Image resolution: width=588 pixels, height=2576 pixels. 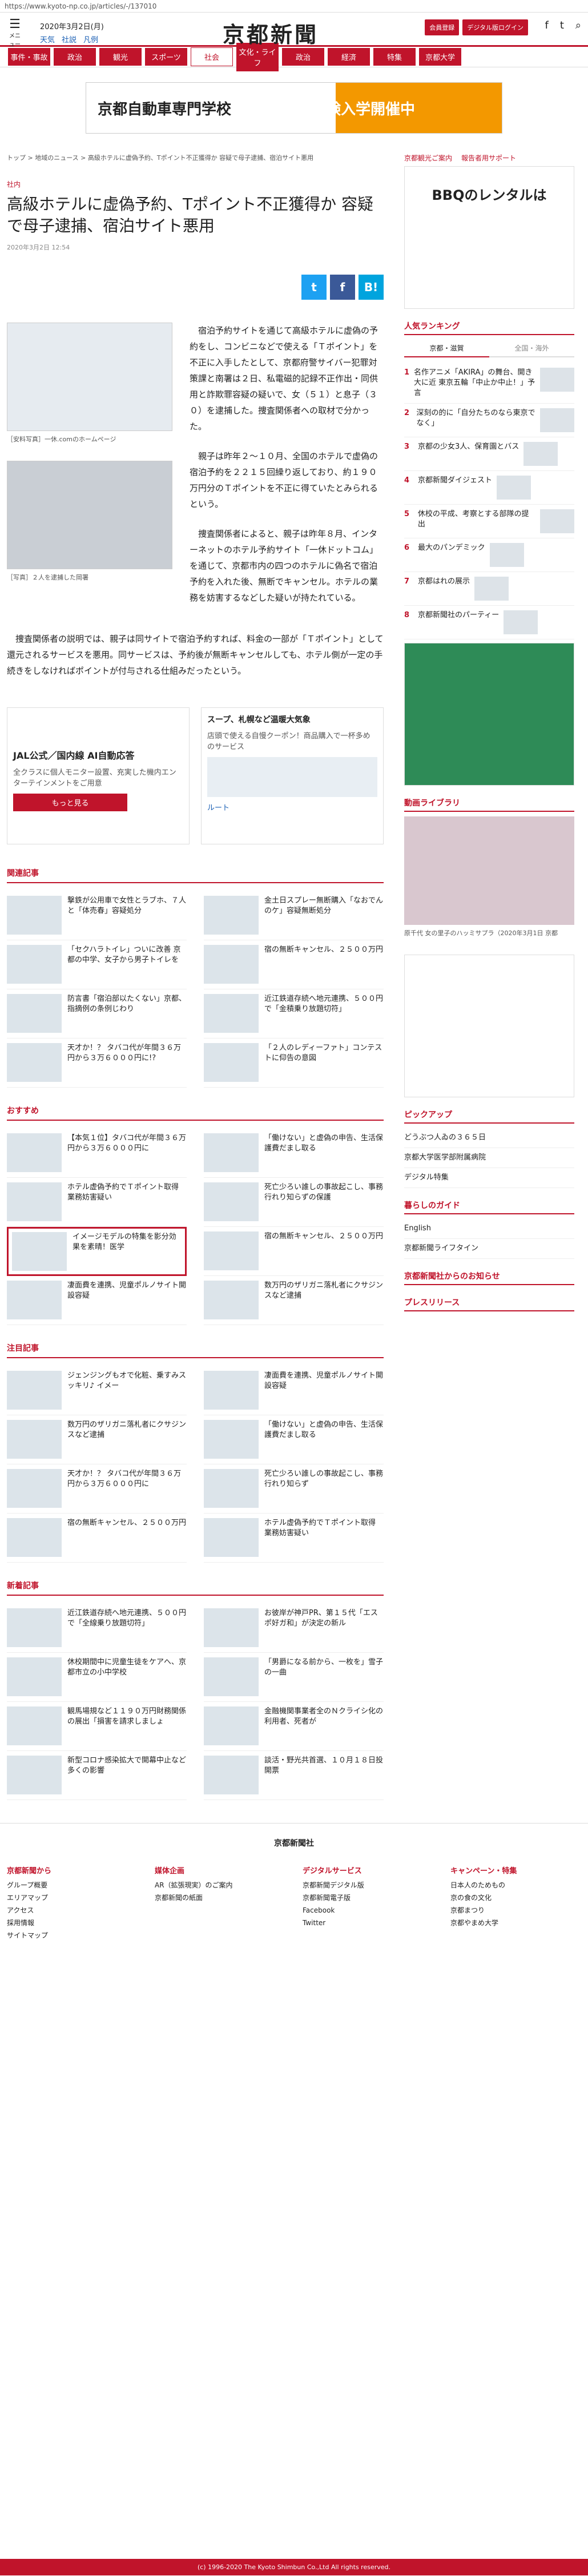 What do you see at coordinates (69, 39) in the screenshot?
I see `editorial-link: 社説` at bounding box center [69, 39].